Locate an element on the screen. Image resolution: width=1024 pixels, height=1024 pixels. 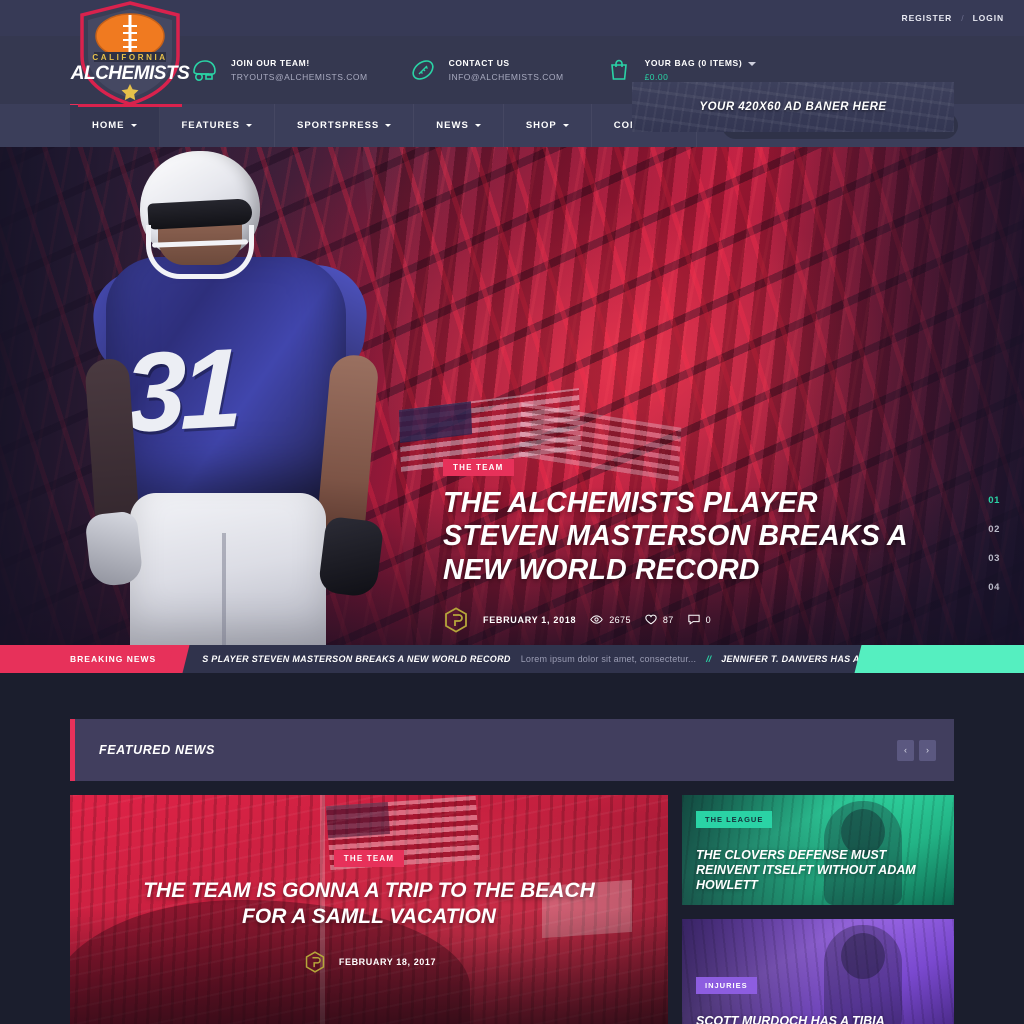
slide-pager-01: 01 is located at coordinates (994, 500).